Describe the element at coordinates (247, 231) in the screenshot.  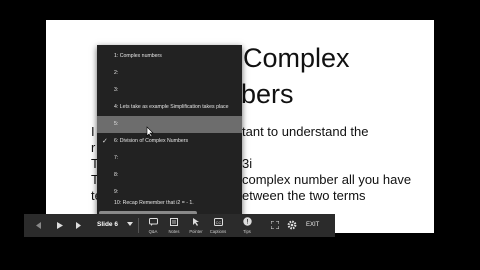
I see `tips-label: Tips` at that location.